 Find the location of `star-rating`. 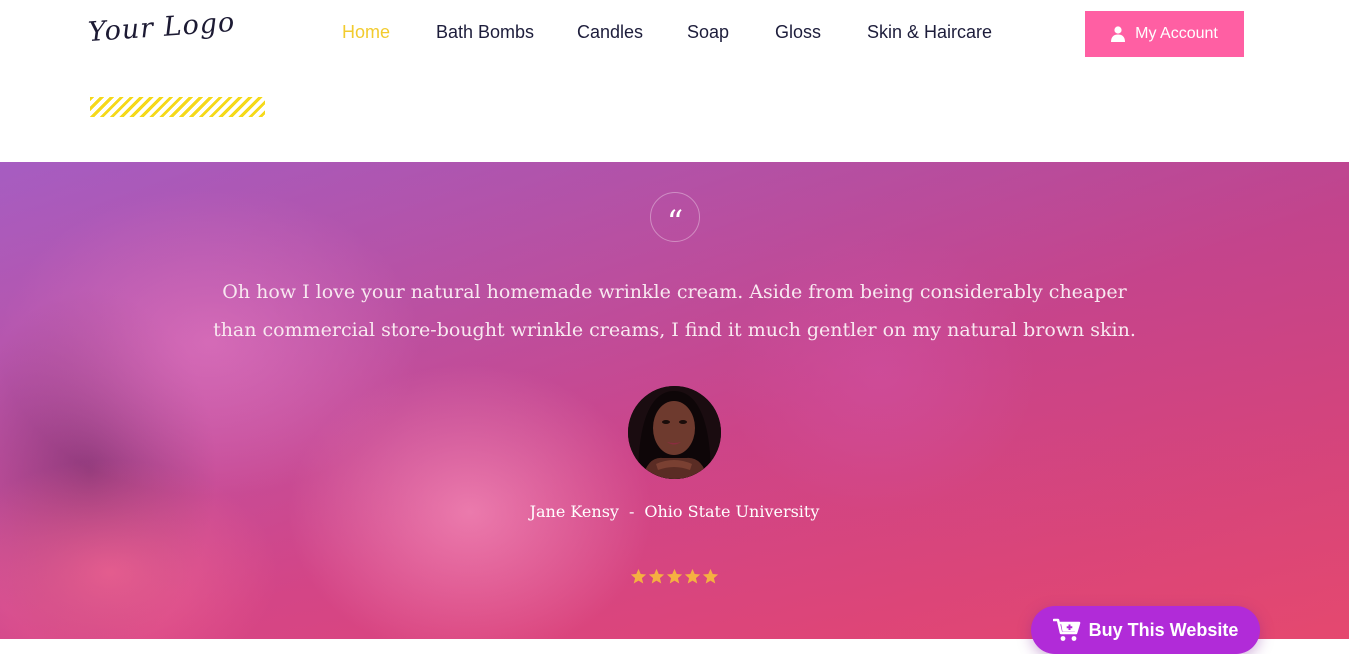

star-rating is located at coordinates (675, 578).